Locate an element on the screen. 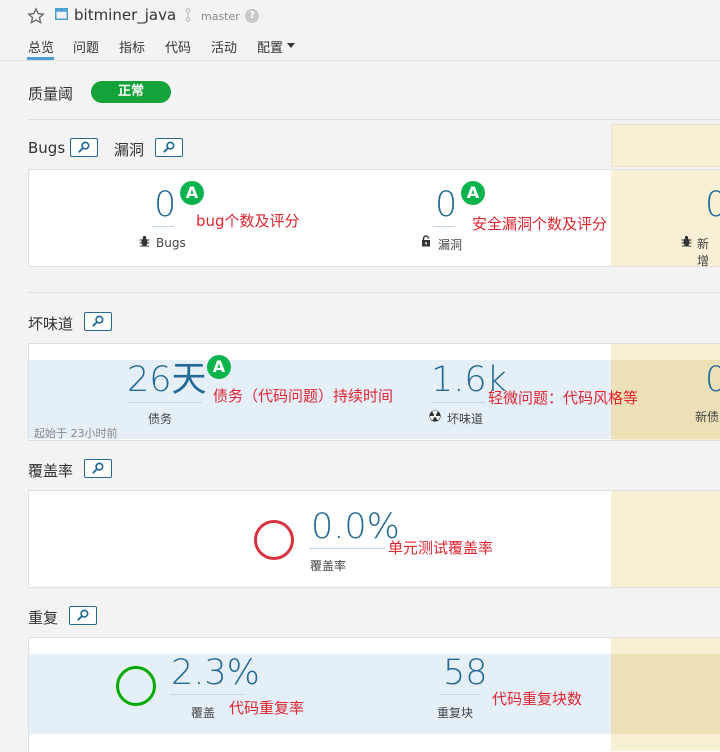 This screenshot has height=752, width=720. tab-configuration: 配置 is located at coordinates (270, 46).